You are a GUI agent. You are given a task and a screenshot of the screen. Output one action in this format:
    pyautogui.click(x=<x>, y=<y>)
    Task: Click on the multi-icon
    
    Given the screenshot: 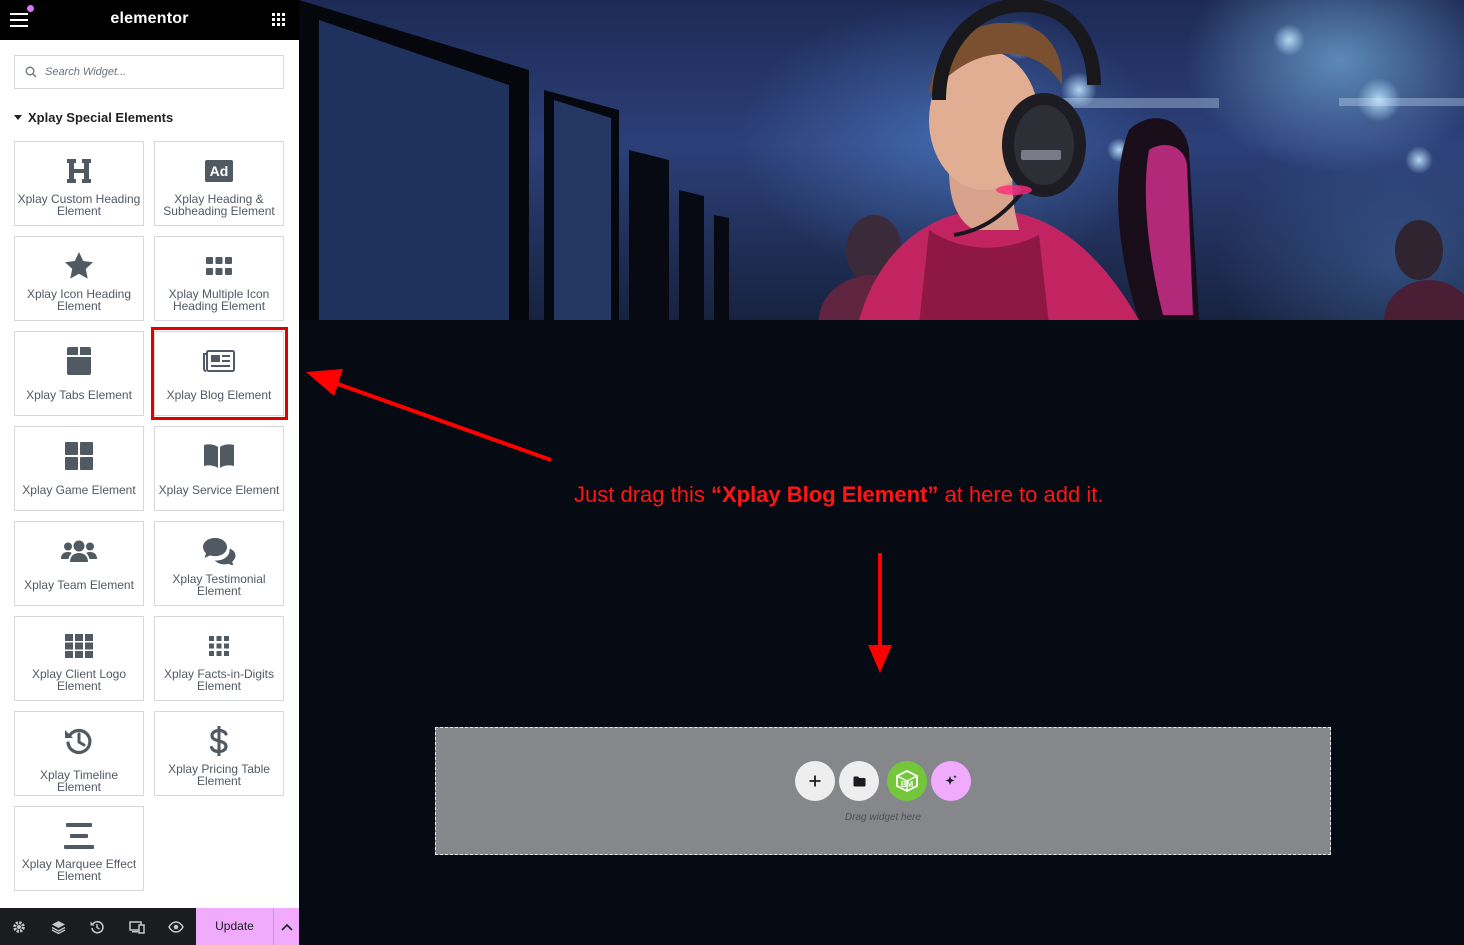 What is the action you would take?
    pyautogui.click(x=219, y=266)
    